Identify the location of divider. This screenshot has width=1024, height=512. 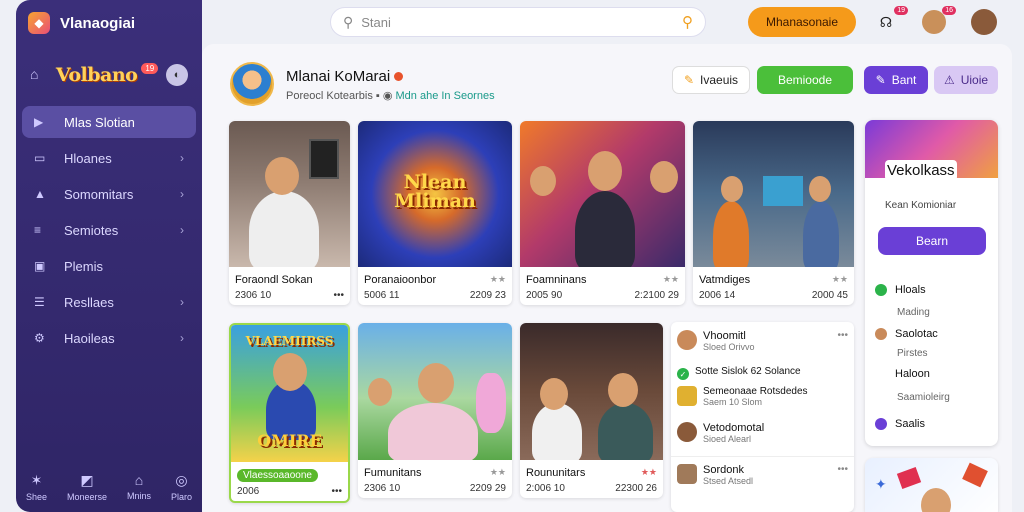
(762, 456).